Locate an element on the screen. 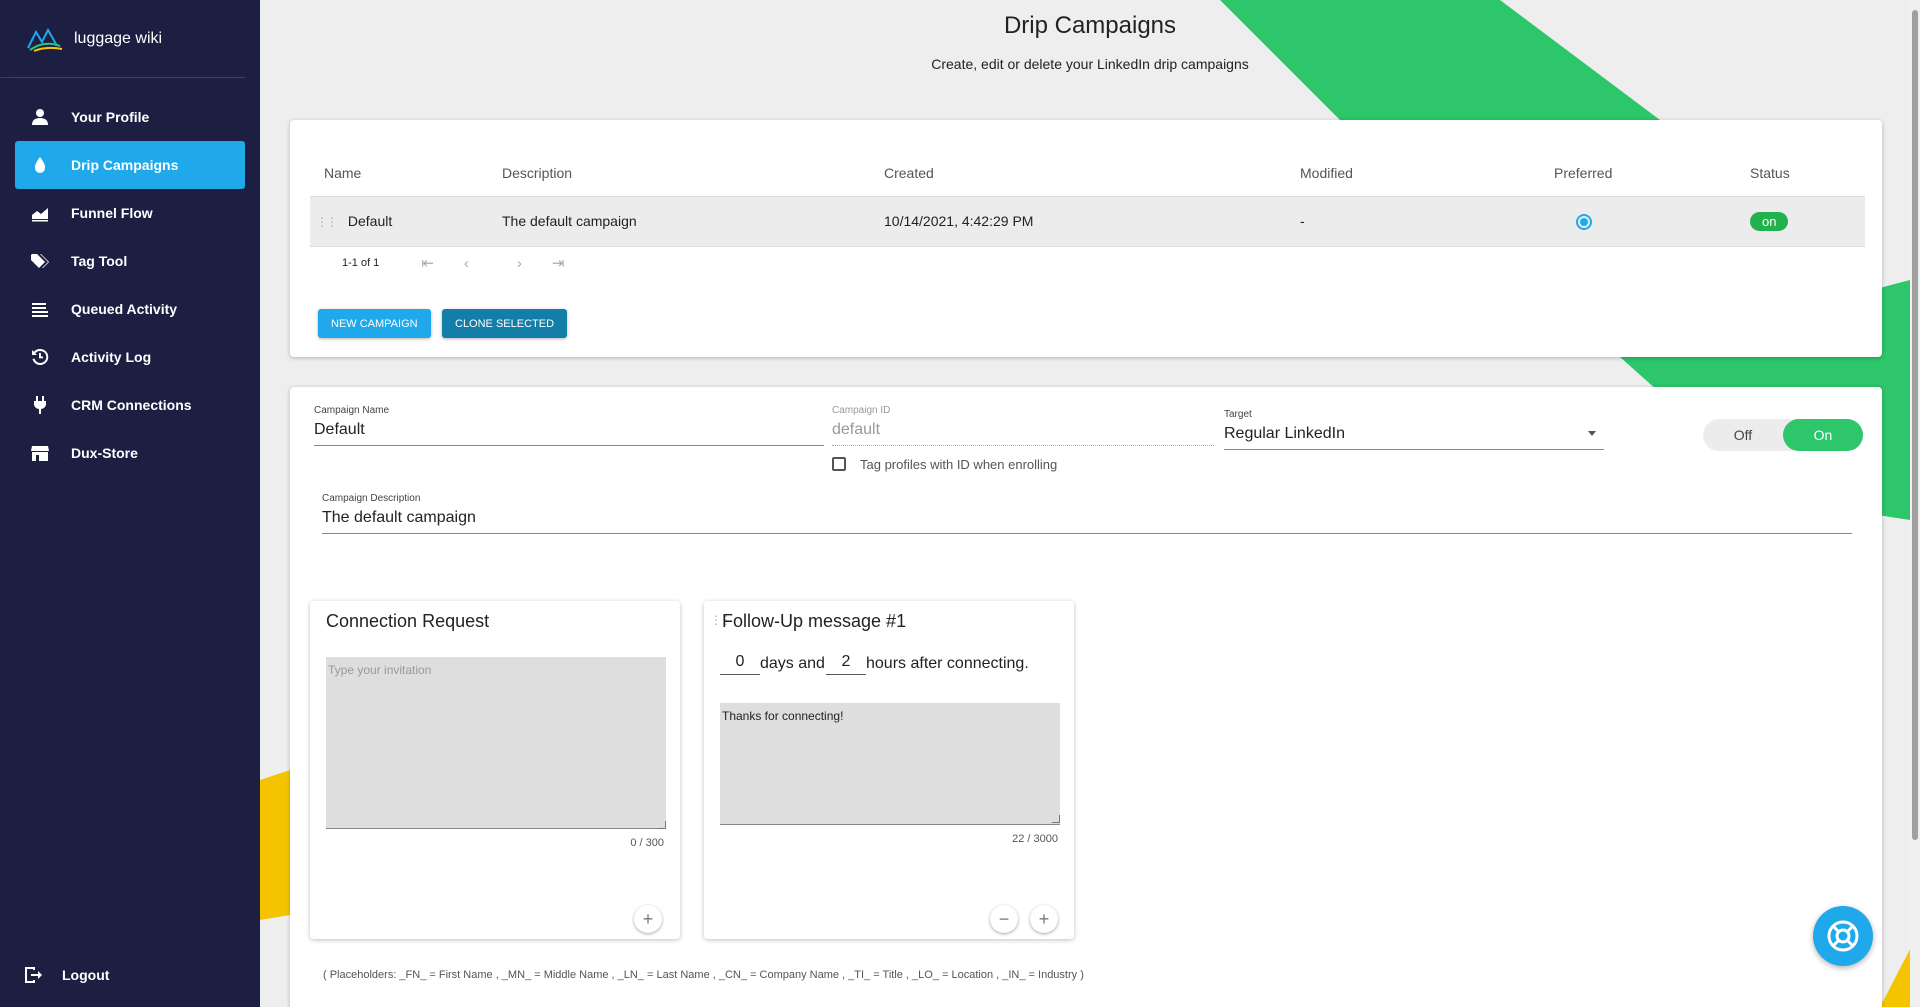  brand-name: luggage wiki is located at coordinates (118, 38).